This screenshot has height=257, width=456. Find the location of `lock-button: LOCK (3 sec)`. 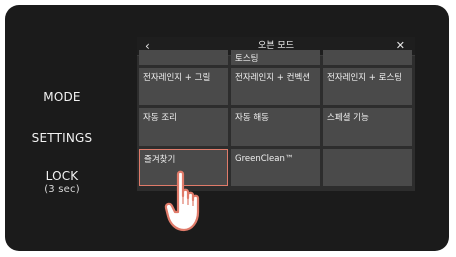

lock-button: LOCK (3 sec) is located at coordinates (62, 182).